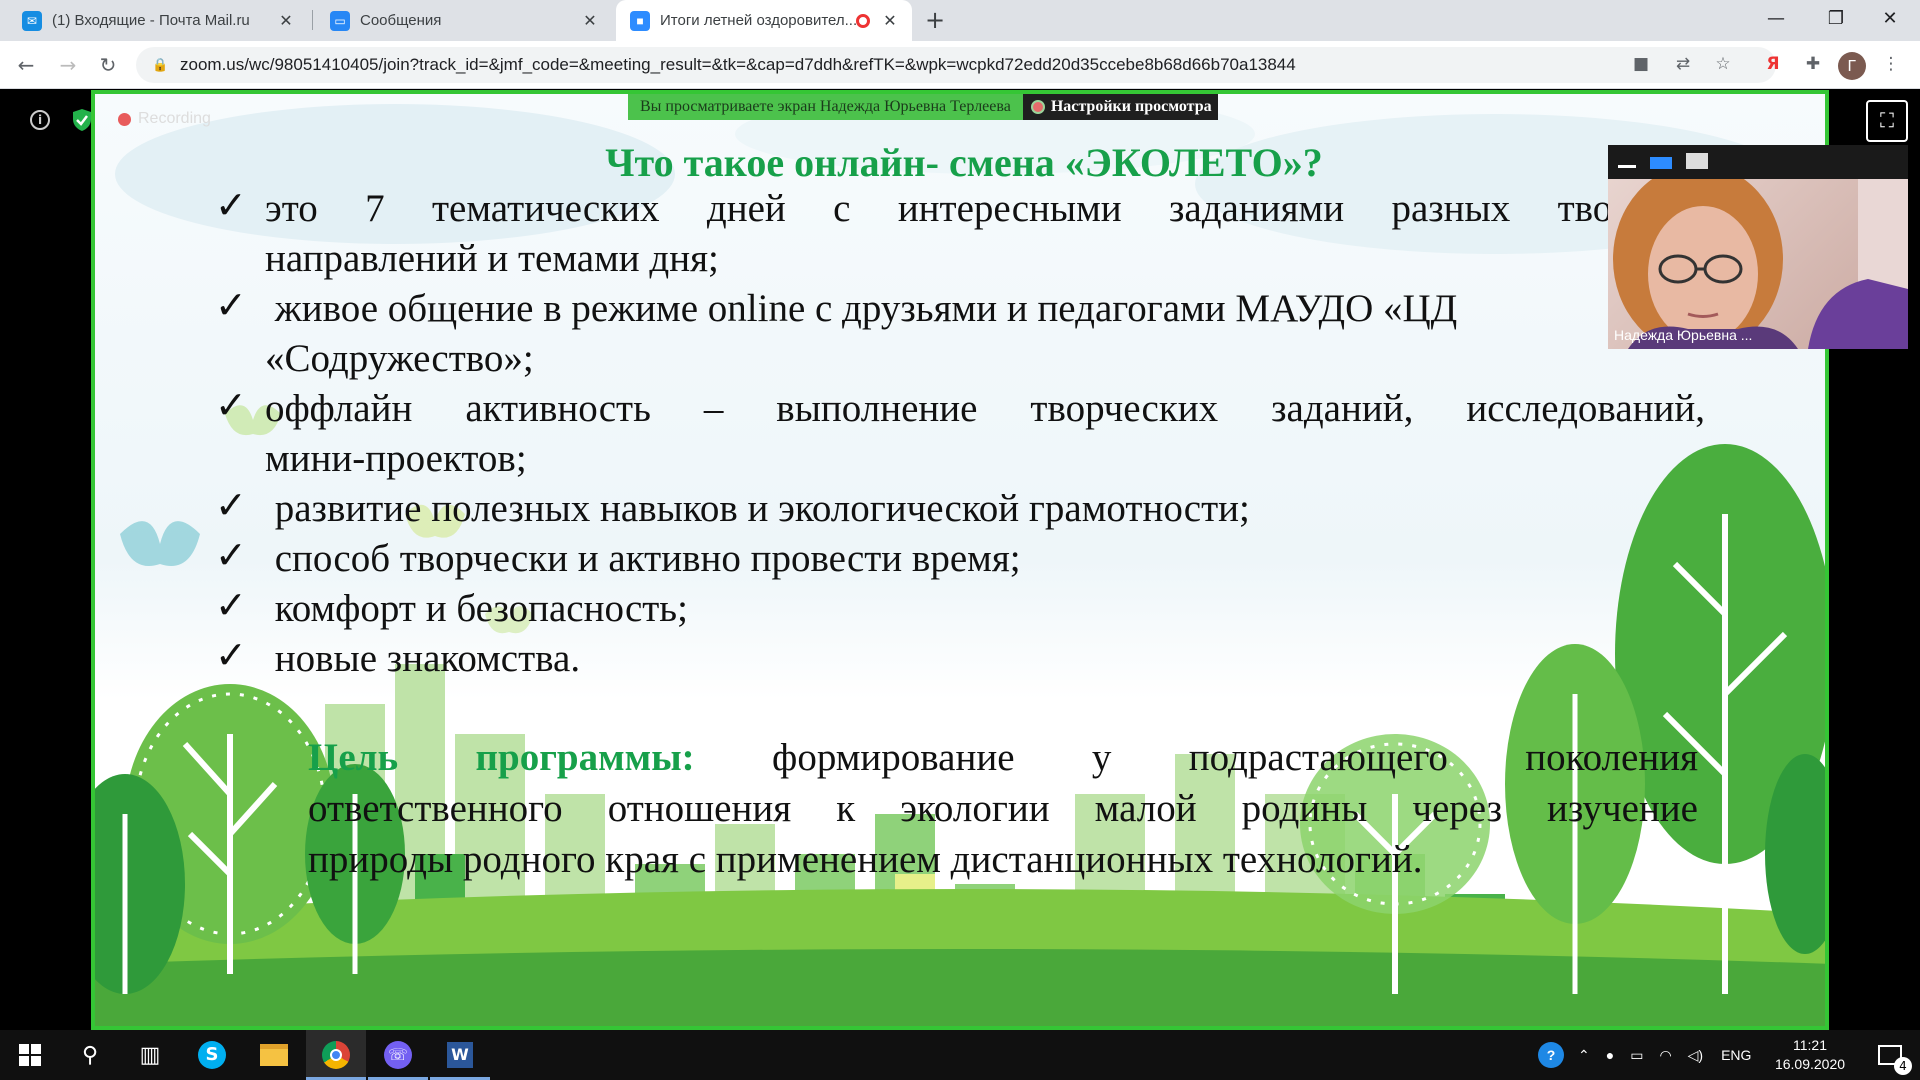 This screenshot has width=1920, height=1080. I want to click on fullscreen-button: ⛶, so click(1887, 121).